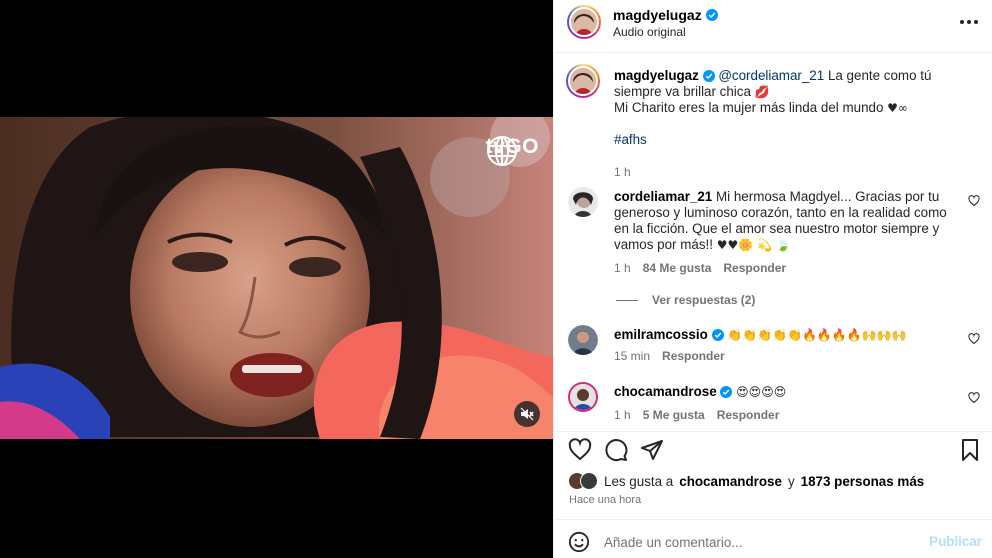 The width and height of the screenshot is (992, 558). What do you see at coordinates (649, 32) in the screenshot?
I see `audio-label: Audio original` at bounding box center [649, 32].